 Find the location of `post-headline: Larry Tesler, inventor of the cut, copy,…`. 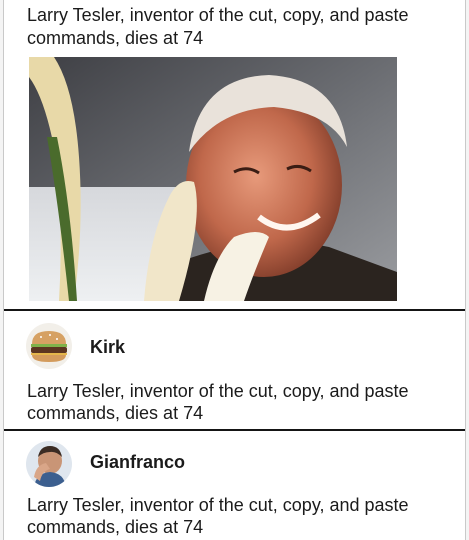

post-headline: Larry Tesler, inventor of the cut, copy,… is located at coordinates (218, 26).